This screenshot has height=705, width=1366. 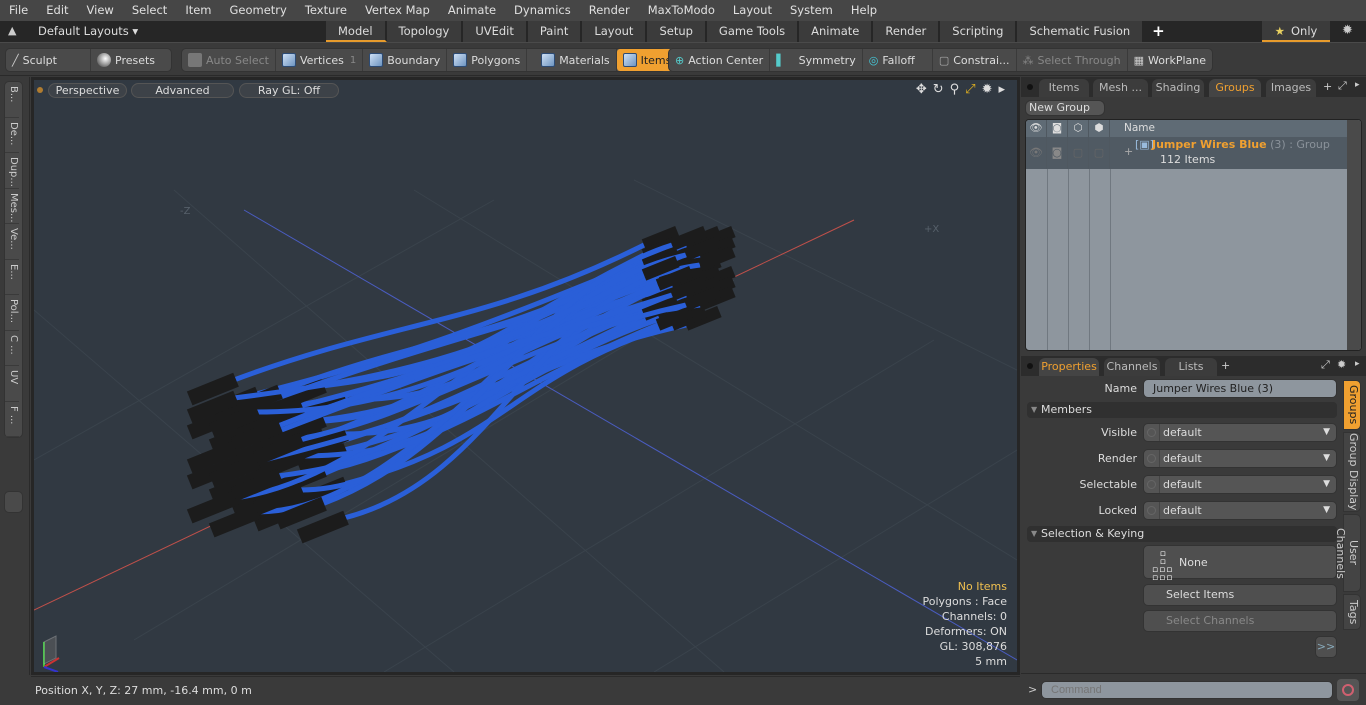 What do you see at coordinates (289, 90) in the screenshot?
I see `raygl-button: Ray GL: Off` at bounding box center [289, 90].